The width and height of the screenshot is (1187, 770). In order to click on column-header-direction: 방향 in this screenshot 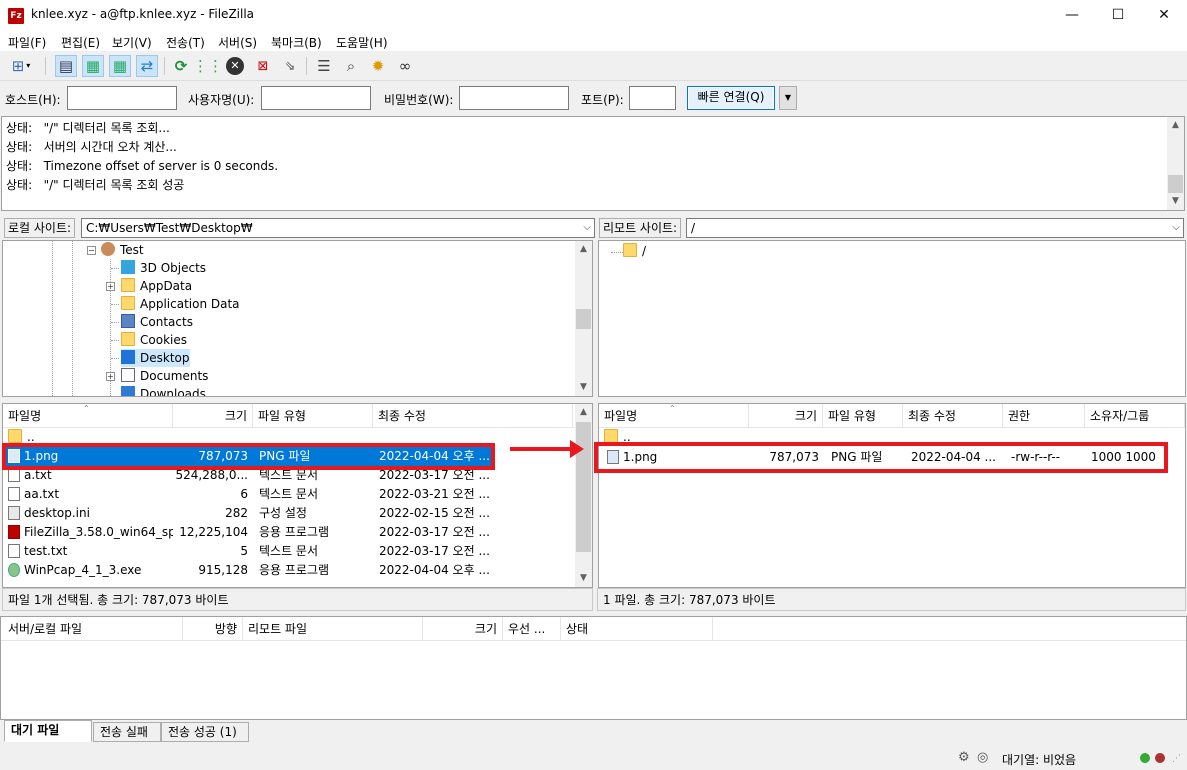, I will do `click(213, 629)`.